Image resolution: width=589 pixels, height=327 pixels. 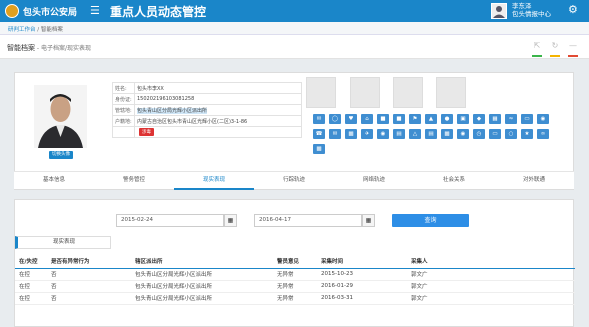 What do you see at coordinates (555, 46) in the screenshot?
I see `refresh-icon: ↻` at bounding box center [555, 46].